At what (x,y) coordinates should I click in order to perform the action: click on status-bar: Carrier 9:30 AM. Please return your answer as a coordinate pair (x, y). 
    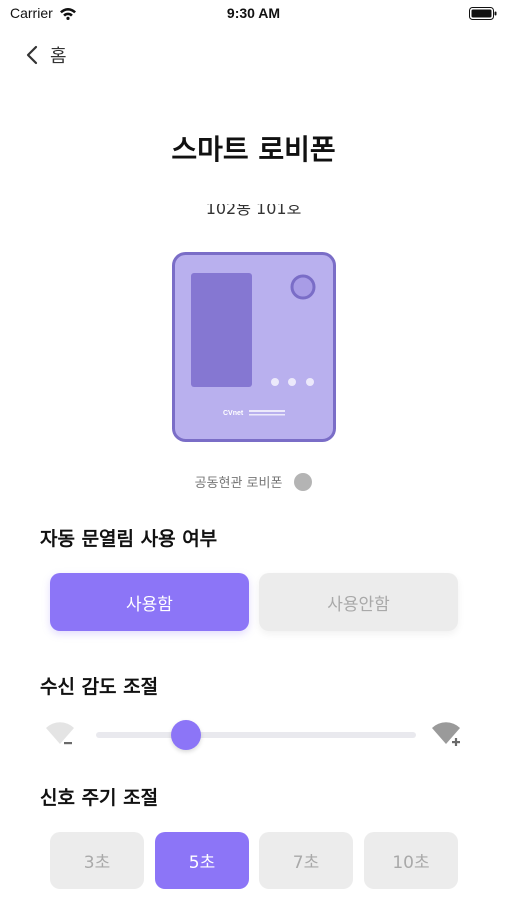
    Looking at the image, I should click on (253, 14).